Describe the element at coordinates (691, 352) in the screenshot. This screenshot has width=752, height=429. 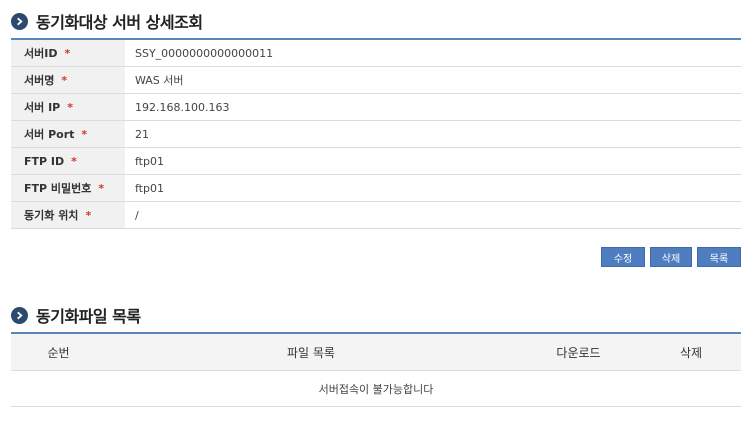
I see `col-header-delete: 삭제` at that location.